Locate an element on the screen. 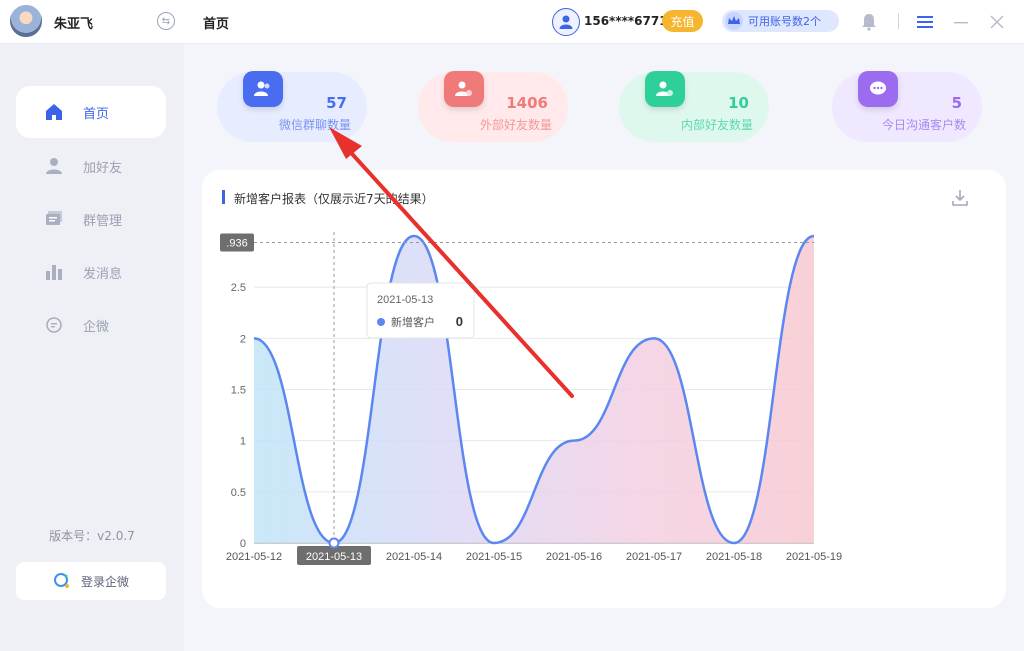 This screenshot has width=1024, height=651. stat-label: 内部好友数量 is located at coordinates (716, 125).